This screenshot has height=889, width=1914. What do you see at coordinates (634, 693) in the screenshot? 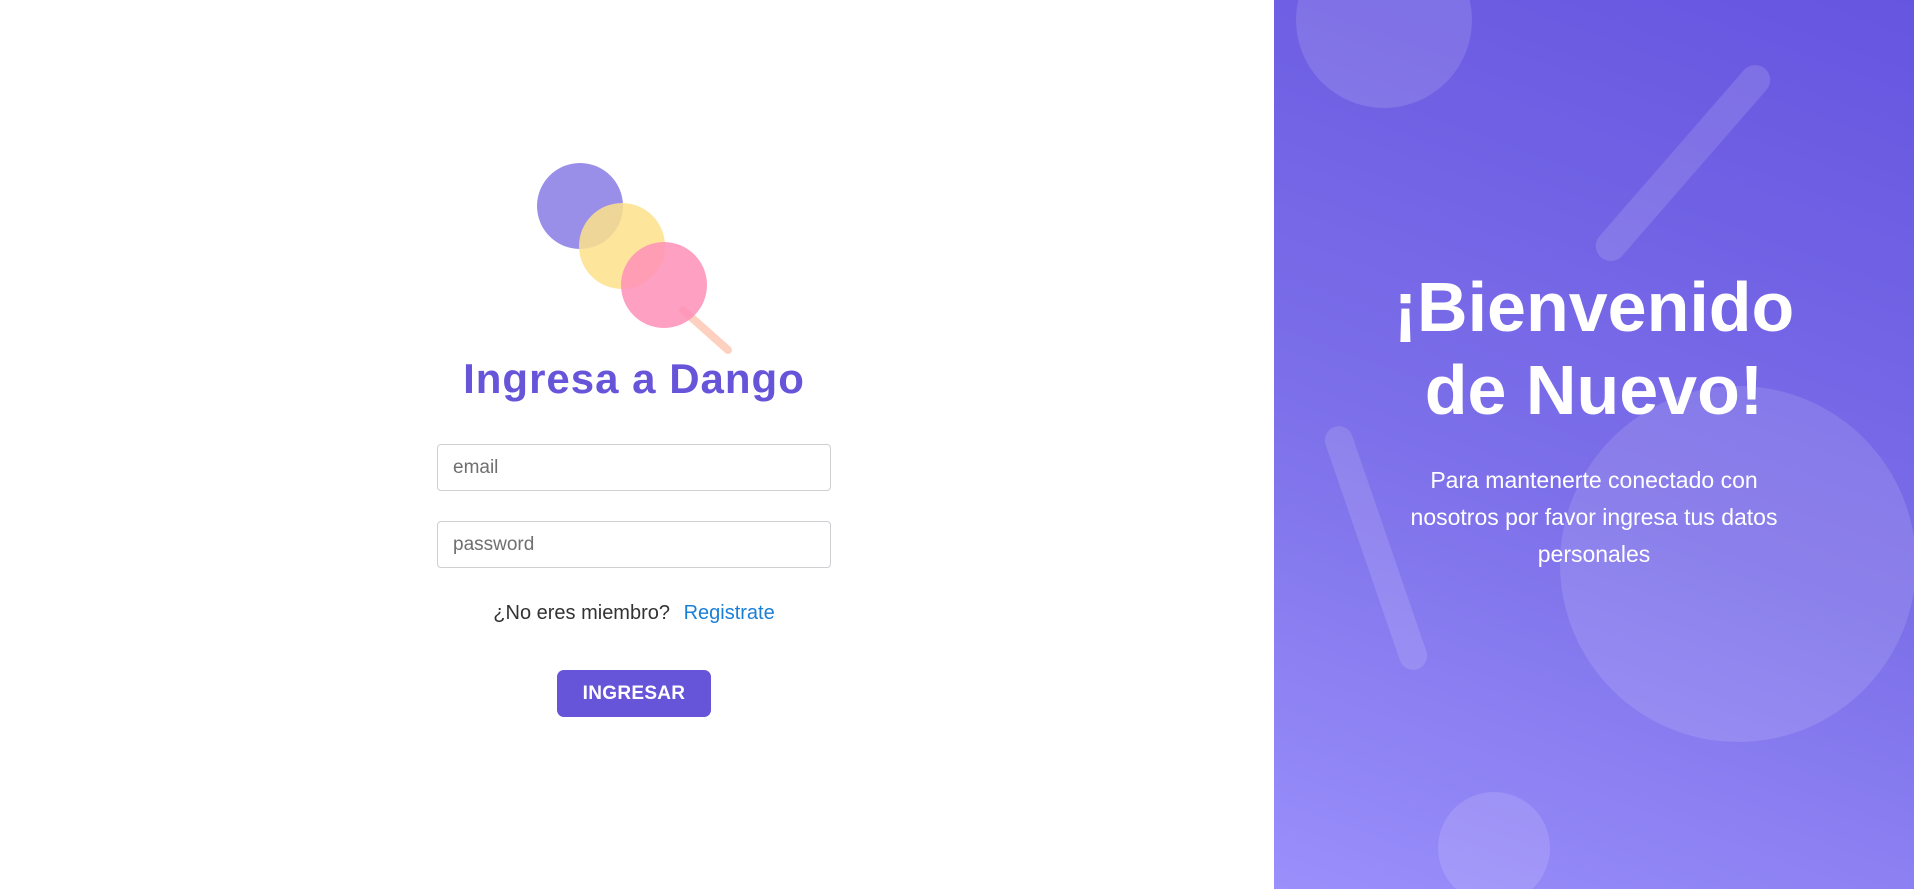
I see `login-button: INGRESAR` at bounding box center [634, 693].